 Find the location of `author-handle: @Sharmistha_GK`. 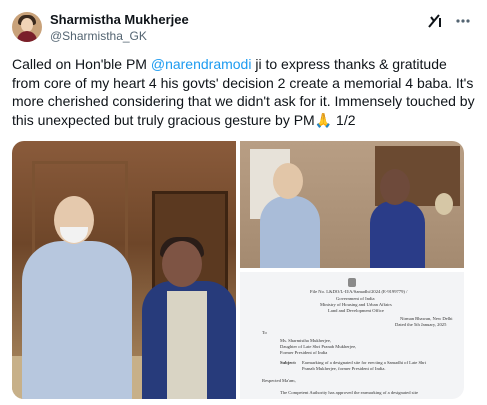

author-handle: @Sharmistha_GK is located at coordinates (98, 36).